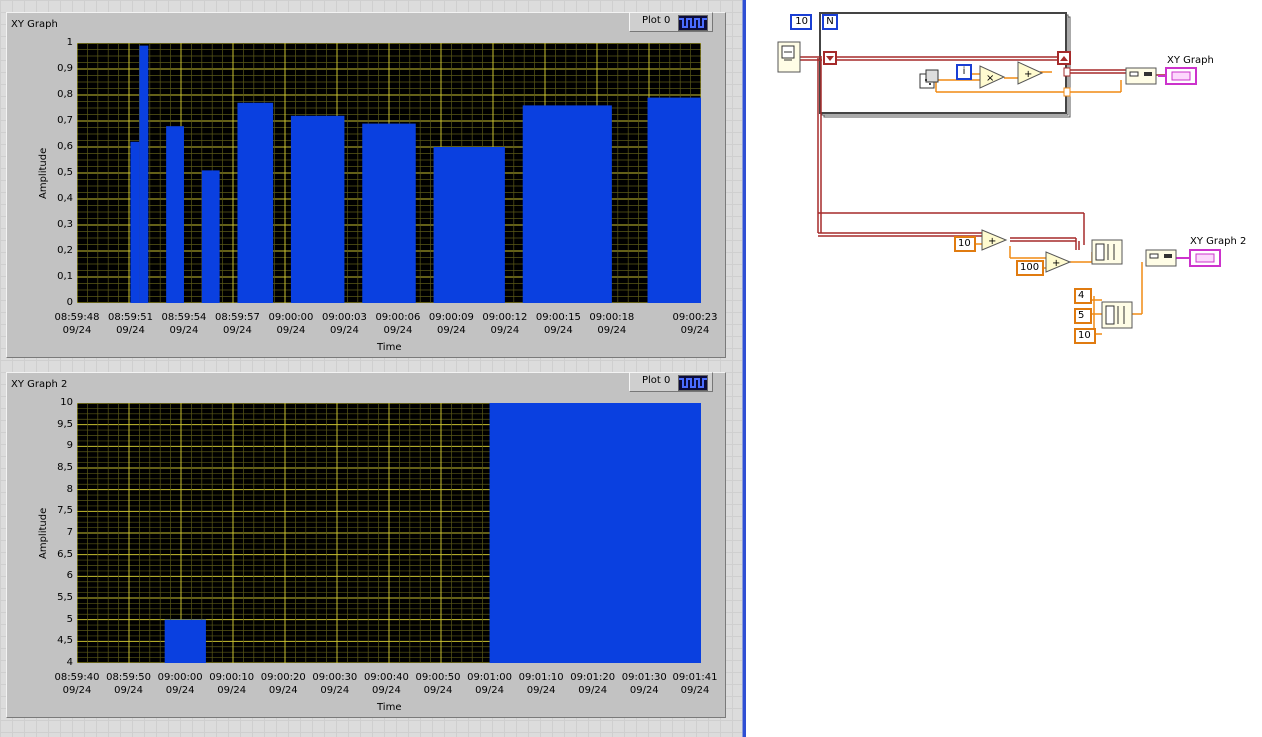  I want to click on constant-10b: 10, so click(1085, 336).